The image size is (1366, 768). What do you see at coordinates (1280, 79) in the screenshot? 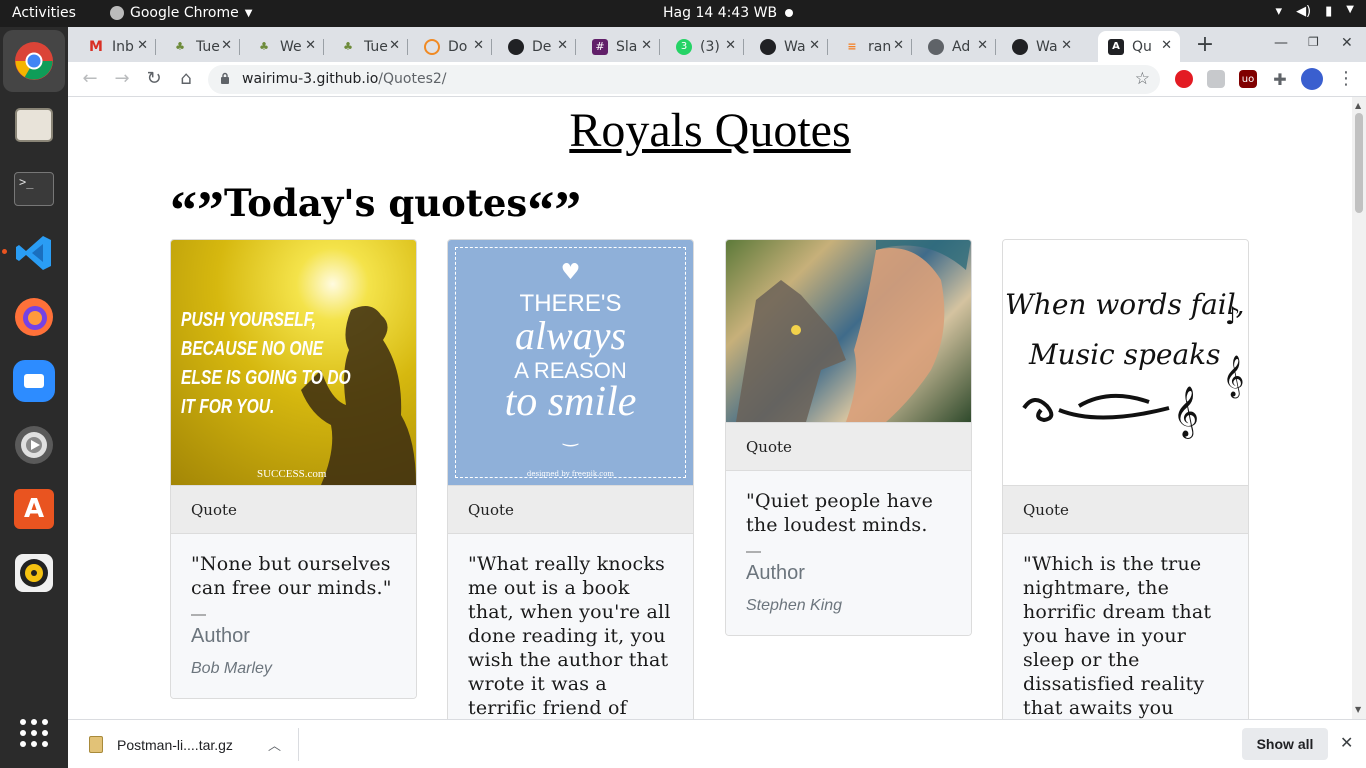
I see `extensions-puzzle-icon: ✚` at bounding box center [1280, 79].